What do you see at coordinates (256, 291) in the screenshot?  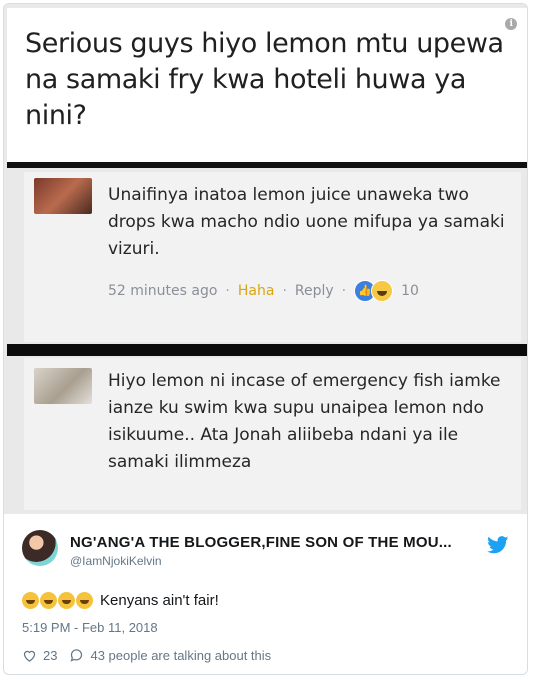 I see `haha-reaction-link: Haha` at bounding box center [256, 291].